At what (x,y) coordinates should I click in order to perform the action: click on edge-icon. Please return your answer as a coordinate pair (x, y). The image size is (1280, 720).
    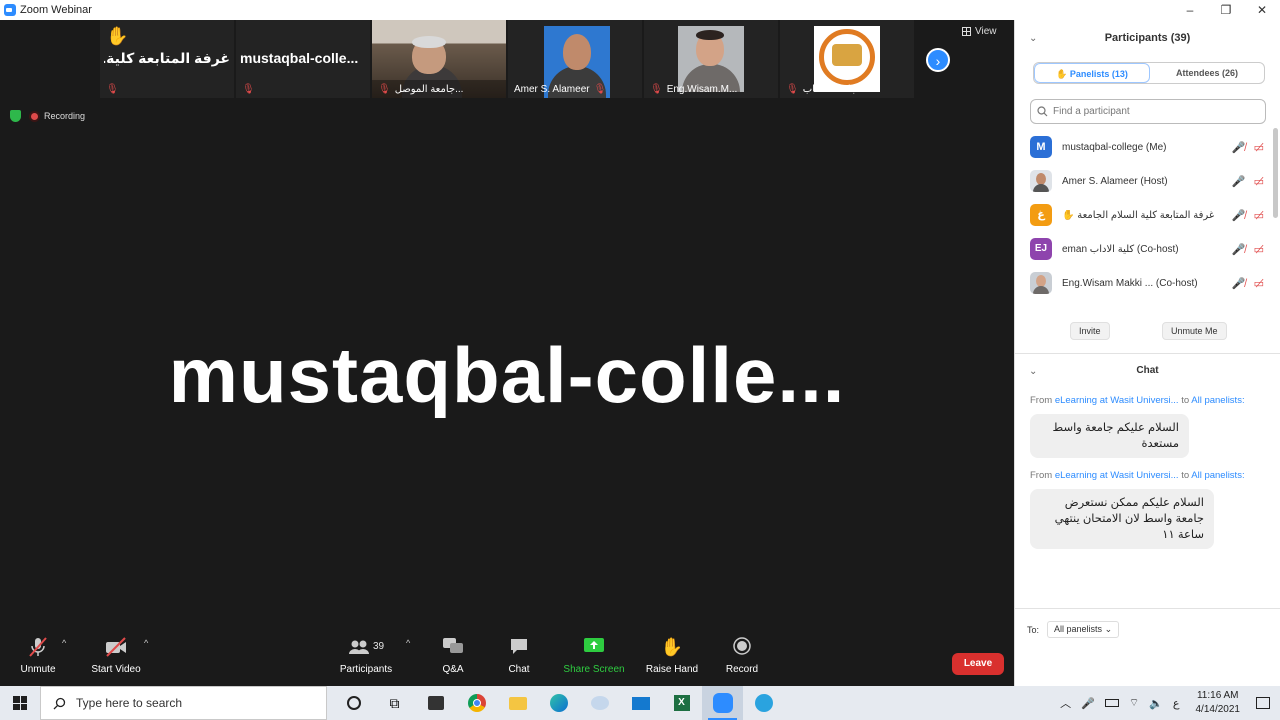
    Looking at the image, I should click on (558, 703).